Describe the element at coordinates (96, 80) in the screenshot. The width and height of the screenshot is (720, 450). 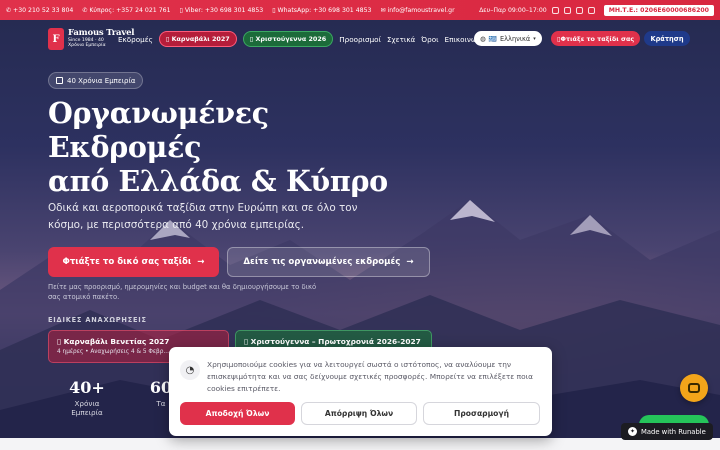
I see `experience-badge: 40 Χρόνια Εμπειρία` at that location.